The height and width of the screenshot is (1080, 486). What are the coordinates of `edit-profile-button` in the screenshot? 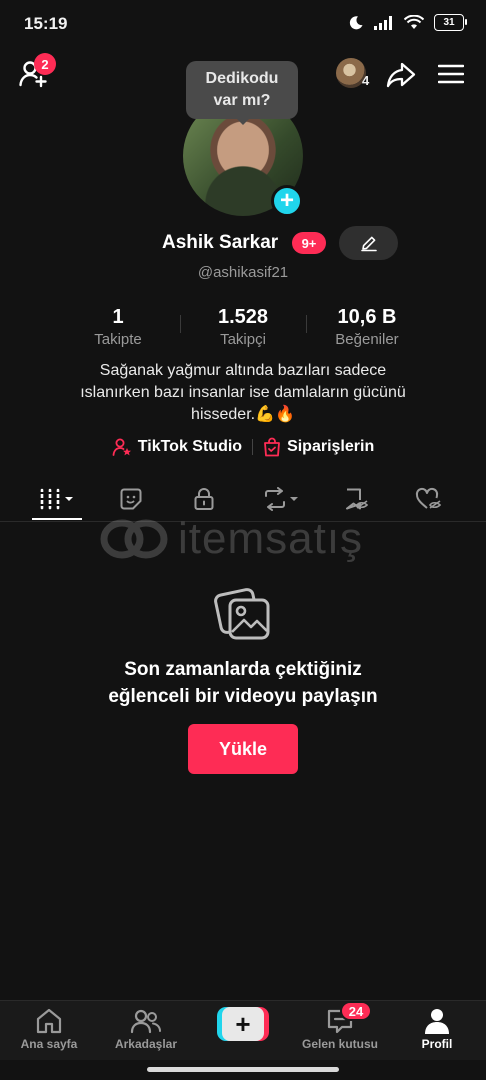 It's located at (368, 243).